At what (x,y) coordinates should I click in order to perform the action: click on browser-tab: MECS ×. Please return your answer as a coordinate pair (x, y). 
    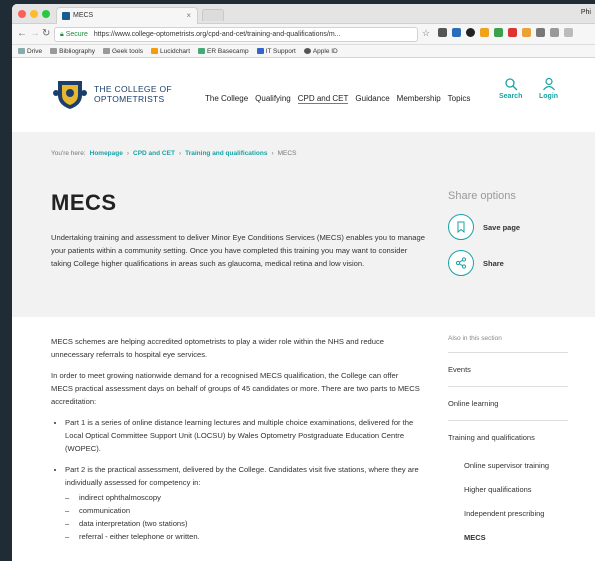
    Looking at the image, I should click on (127, 15).